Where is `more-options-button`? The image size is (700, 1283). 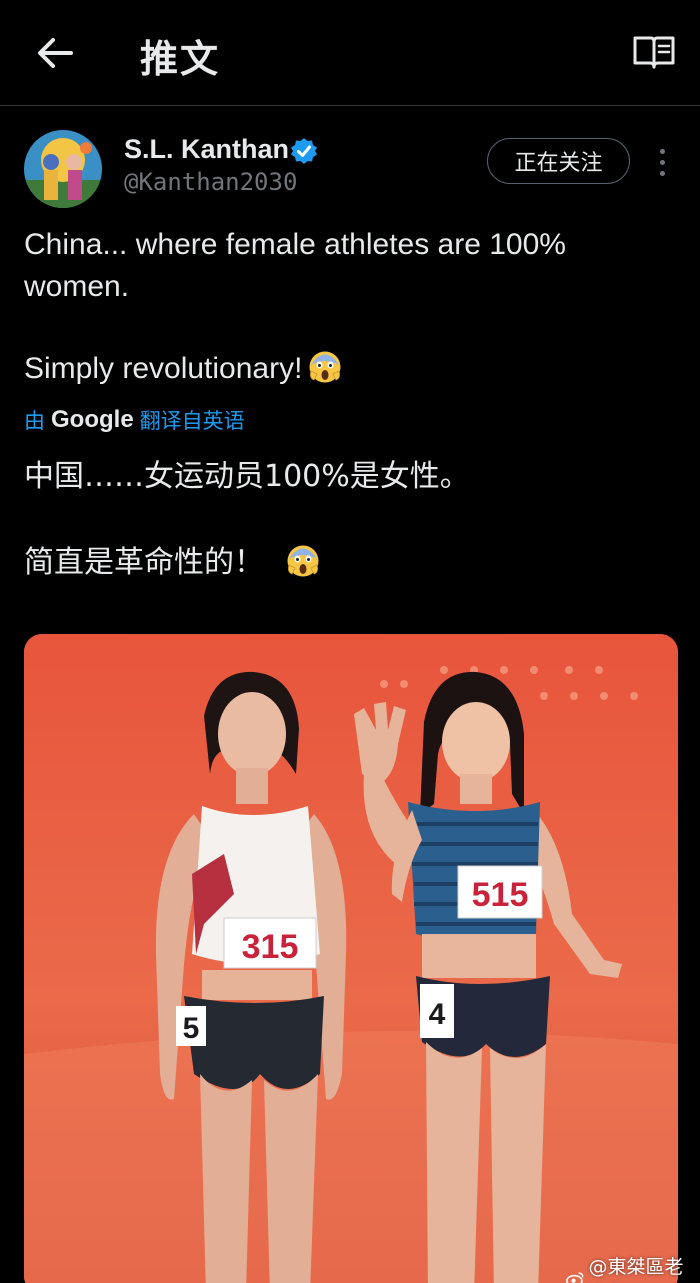 more-options-button is located at coordinates (662, 162).